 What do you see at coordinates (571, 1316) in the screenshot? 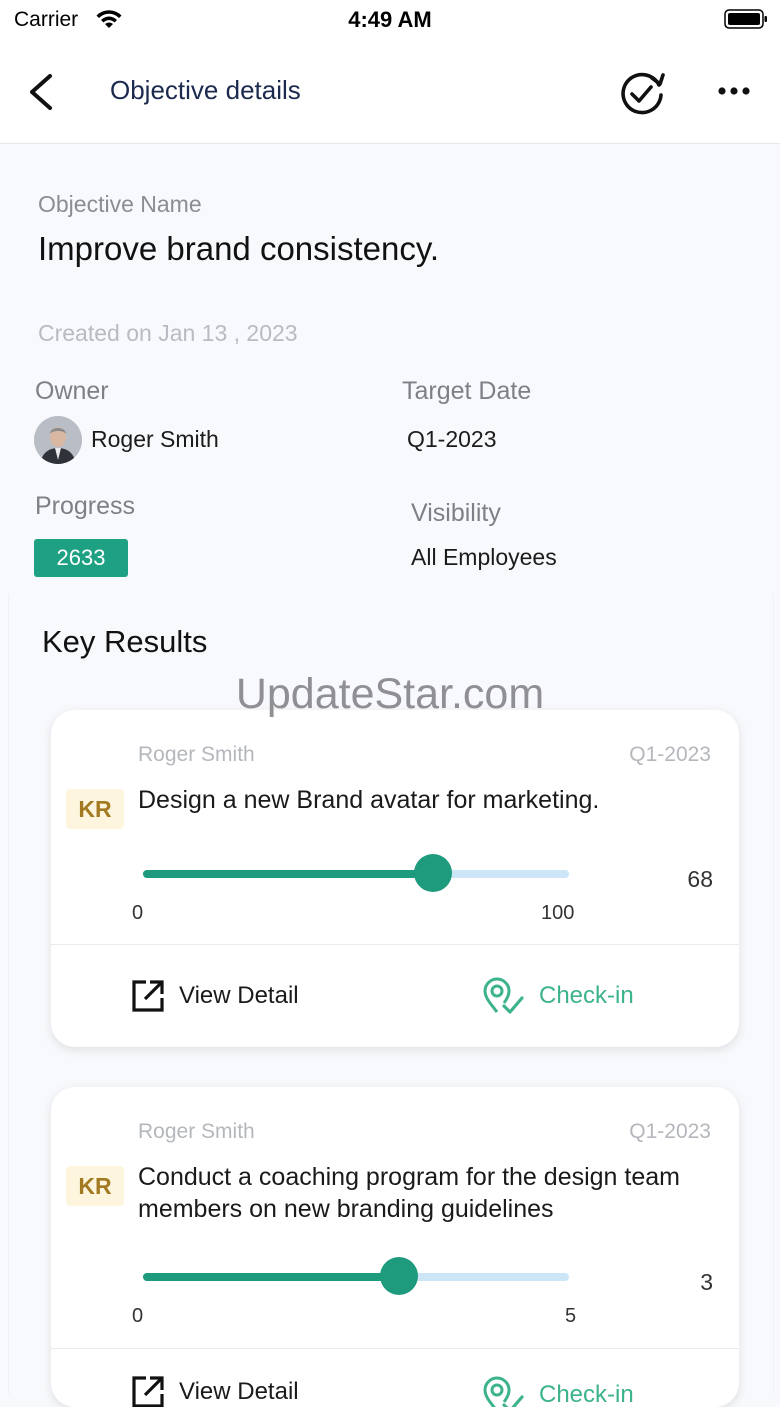
I see `slider-max: 5` at bounding box center [571, 1316].